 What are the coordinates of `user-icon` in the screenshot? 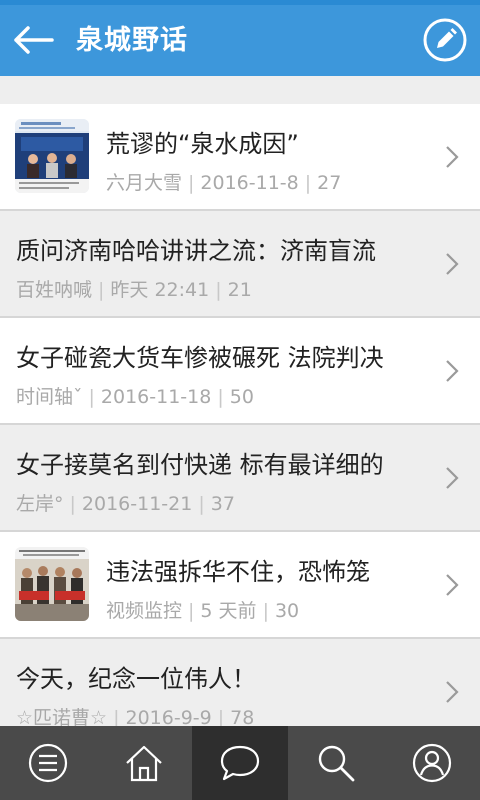 It's located at (432, 763).